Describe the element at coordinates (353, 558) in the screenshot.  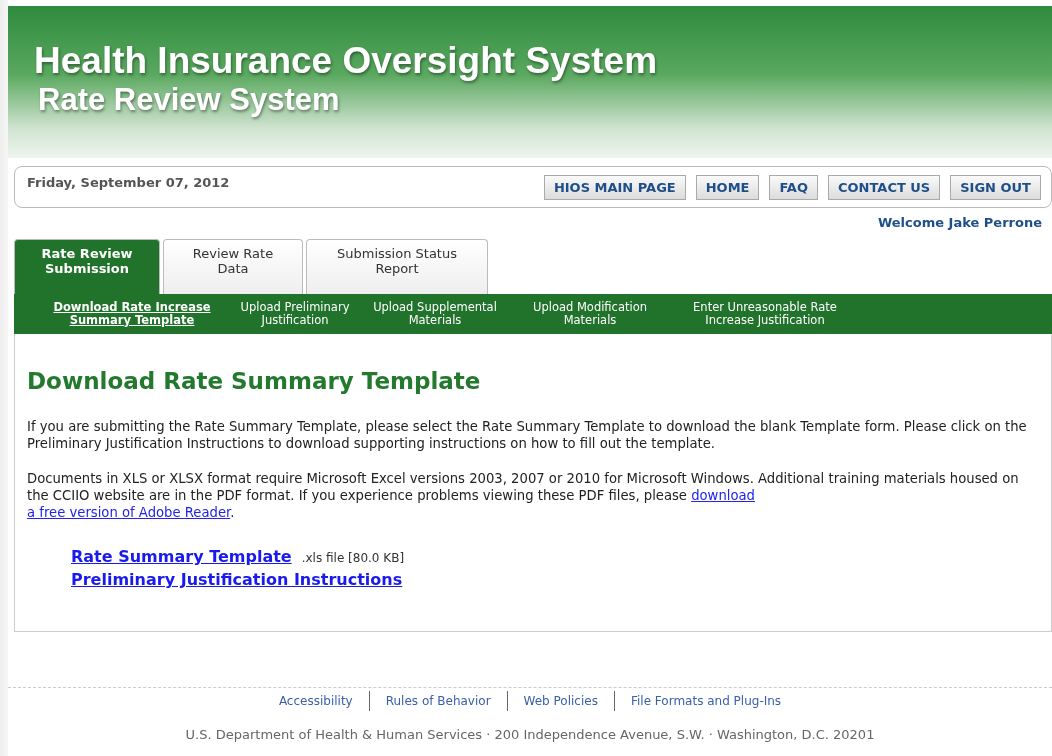
I see `file-note: .xls file [80.0 KB]` at that location.